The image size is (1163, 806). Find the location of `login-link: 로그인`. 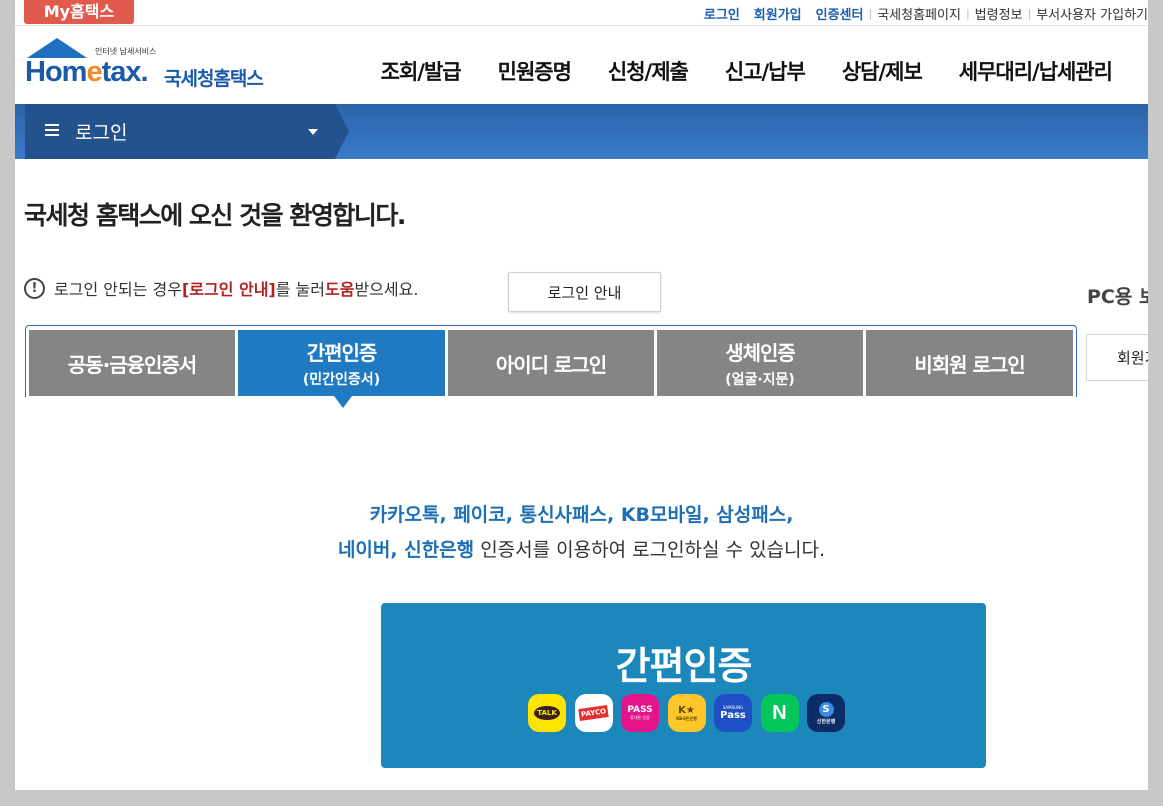

login-link: 로그인 is located at coordinates (722, 13).